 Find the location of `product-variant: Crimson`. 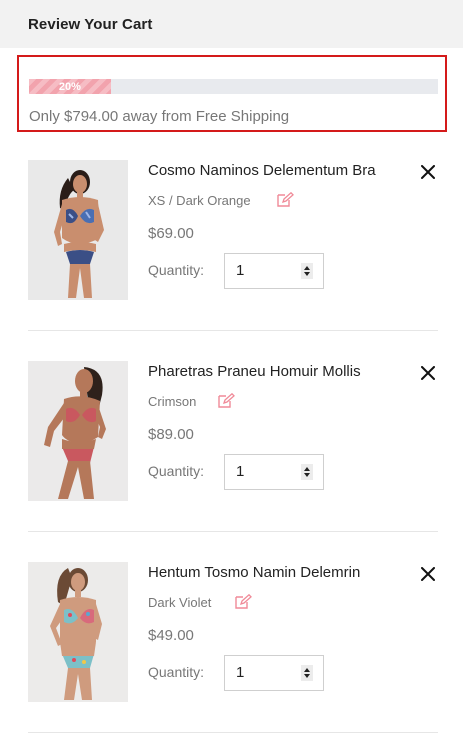

product-variant: Crimson is located at coordinates (172, 401).